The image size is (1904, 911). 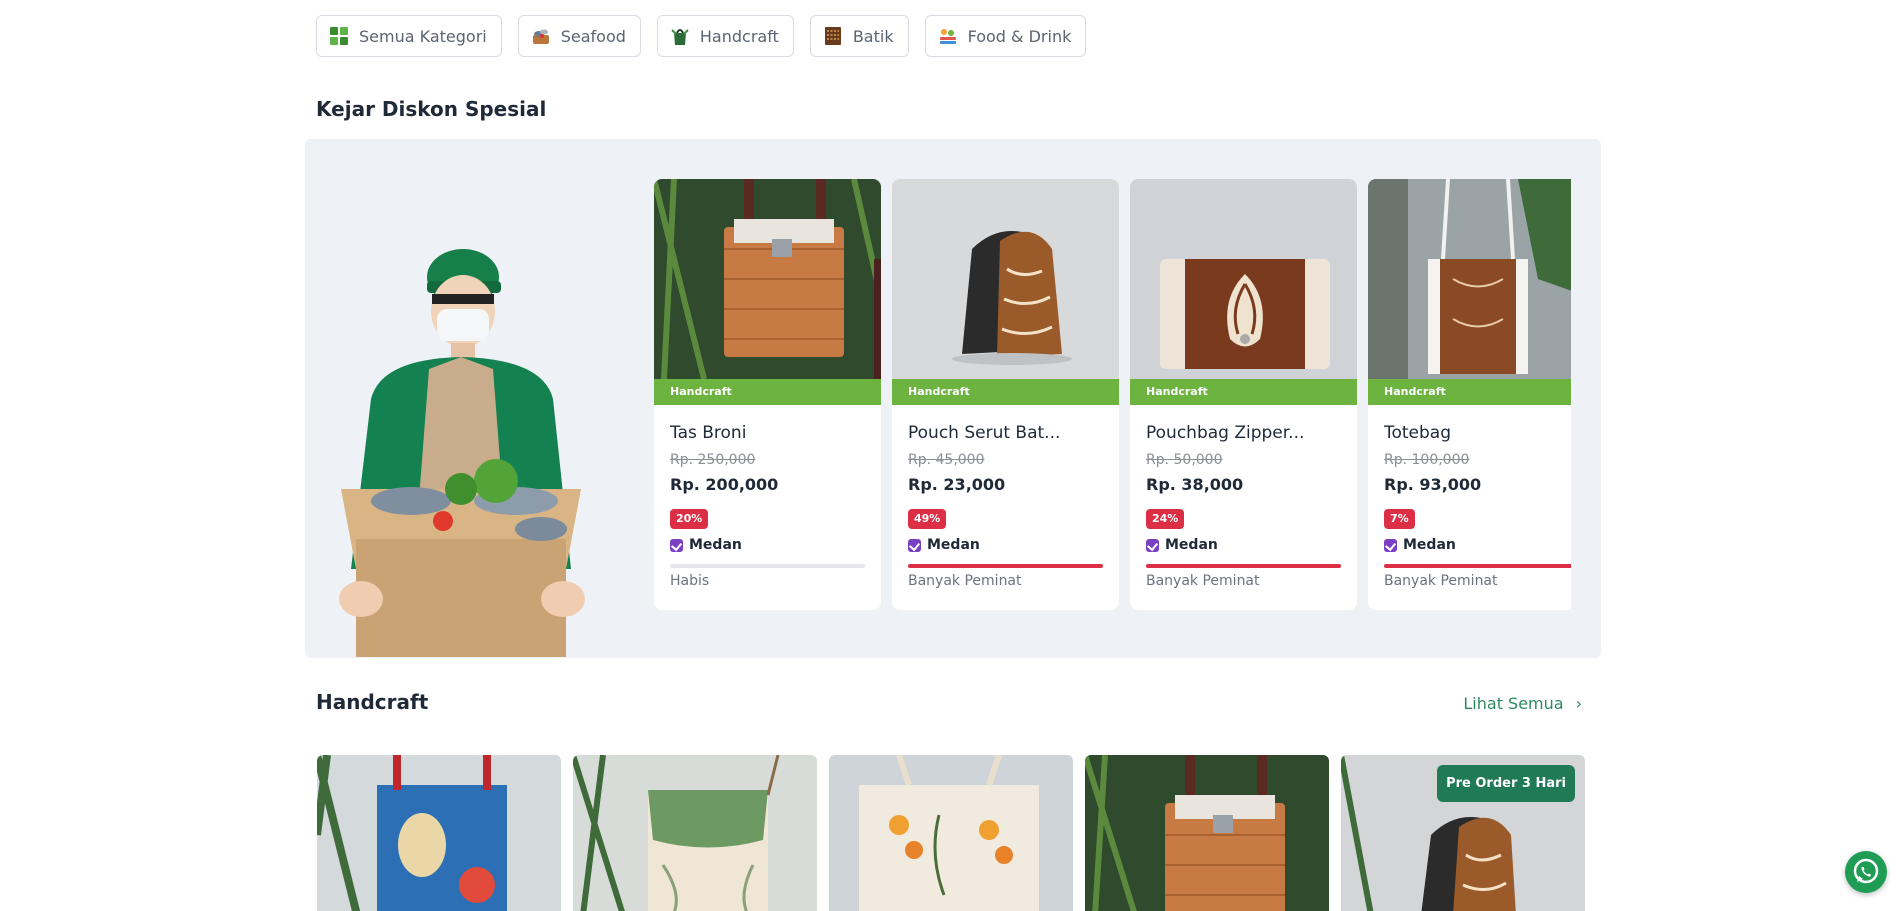 I want to click on batik-icon, so click(x=833, y=36).